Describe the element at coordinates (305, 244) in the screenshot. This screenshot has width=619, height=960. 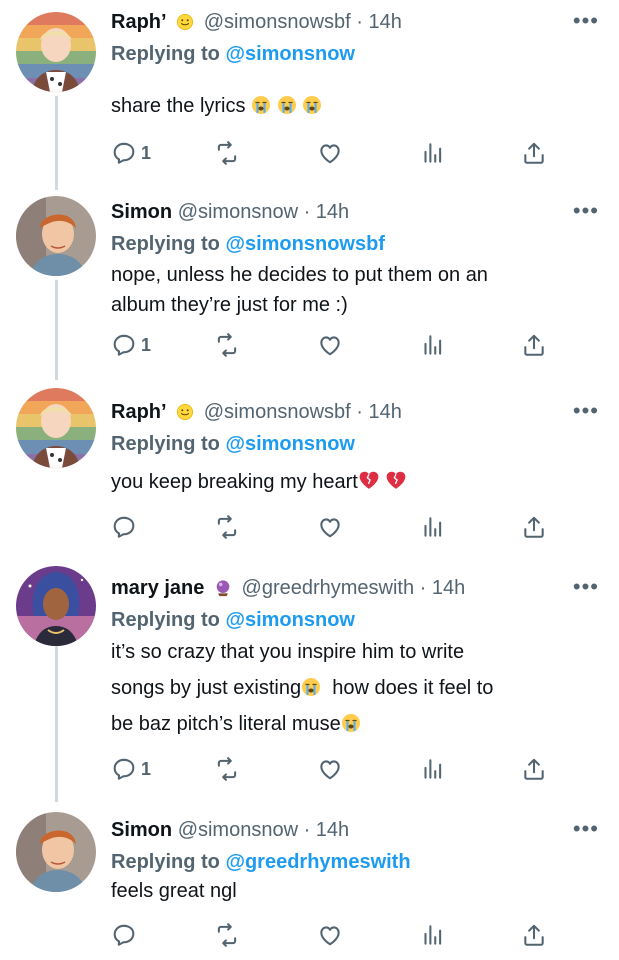
I see `mention-link: @simonsnowsbf` at that location.